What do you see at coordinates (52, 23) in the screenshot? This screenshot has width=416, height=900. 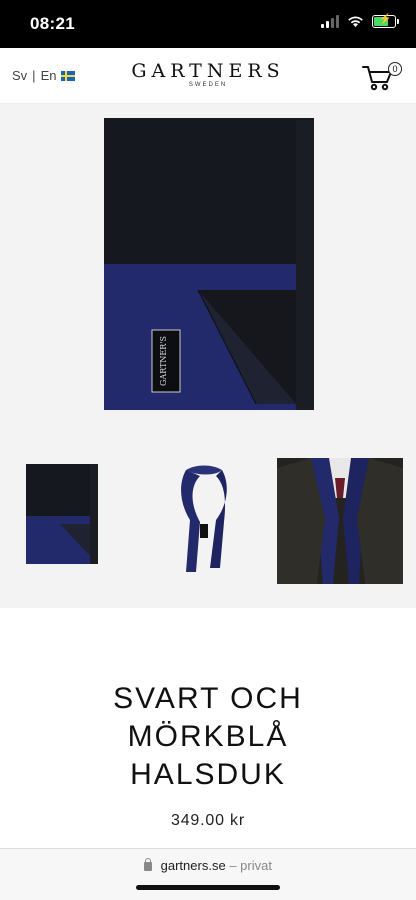 I see `status-time: 08:21` at bounding box center [52, 23].